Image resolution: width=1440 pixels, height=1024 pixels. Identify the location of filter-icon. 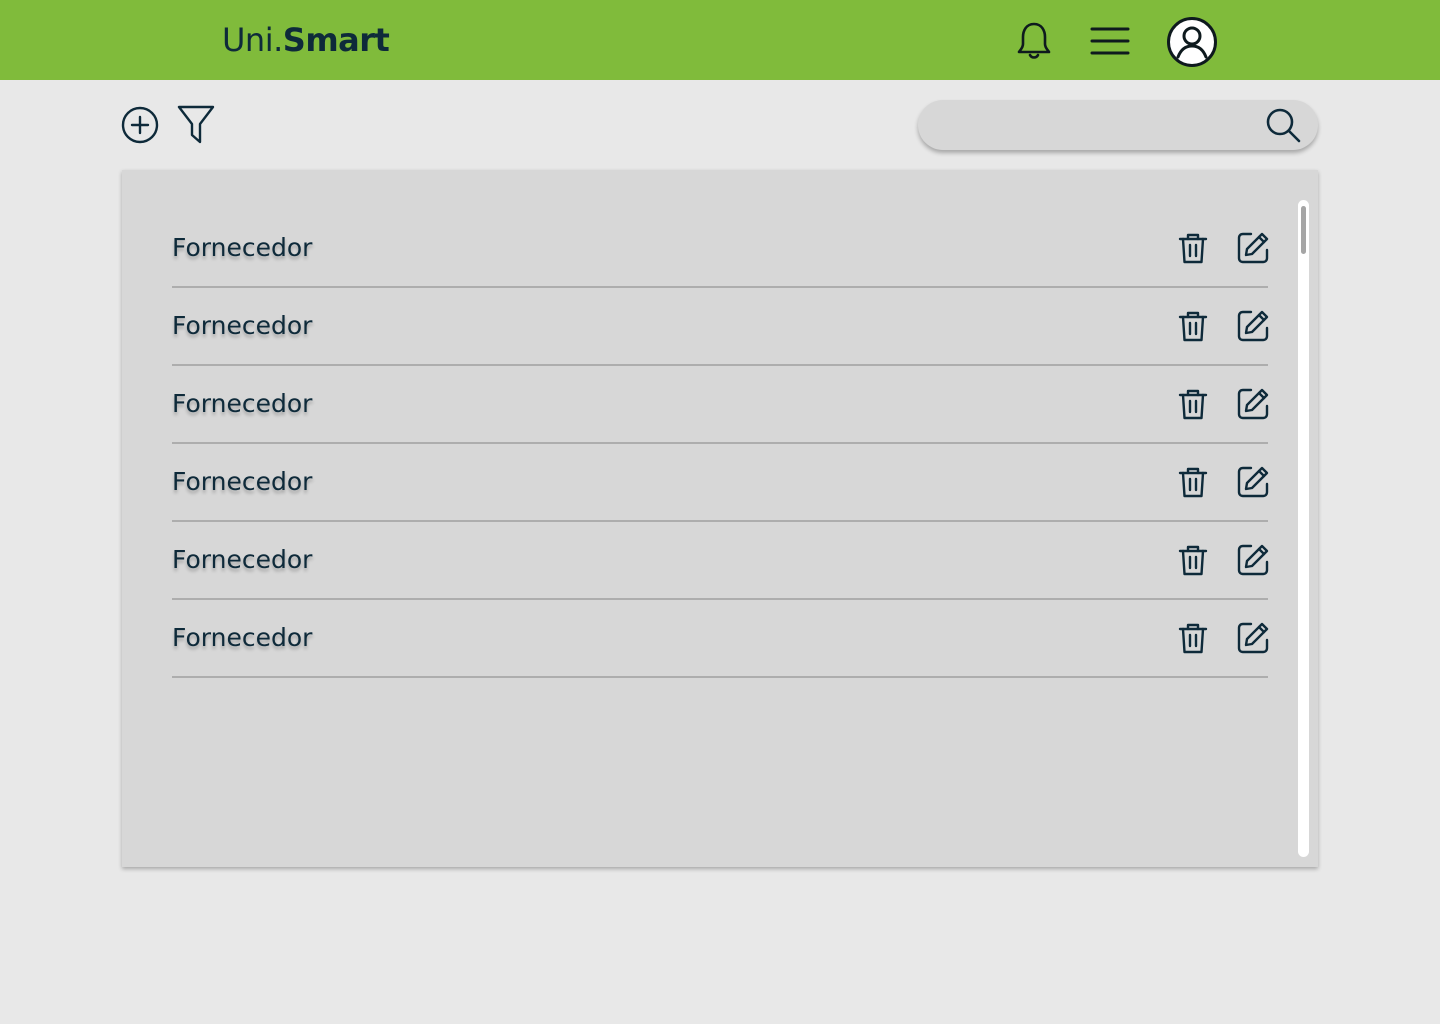
(196, 125).